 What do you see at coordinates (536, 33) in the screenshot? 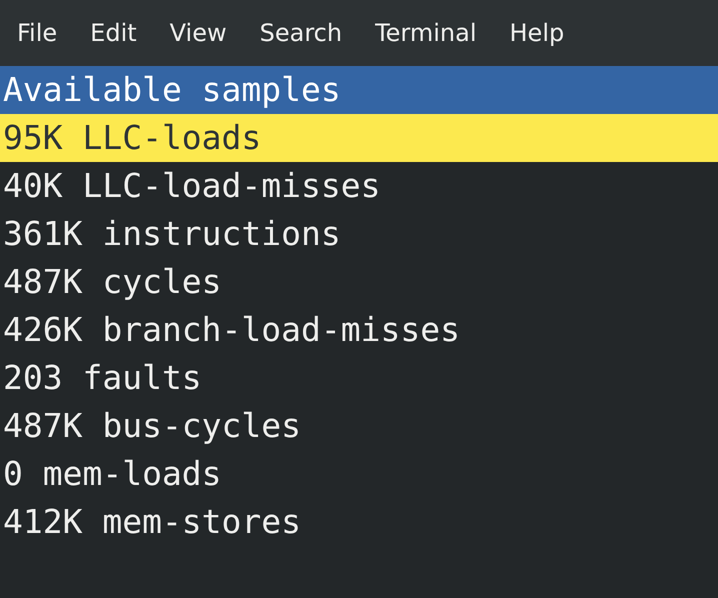
I see `menu-item: Help` at bounding box center [536, 33].